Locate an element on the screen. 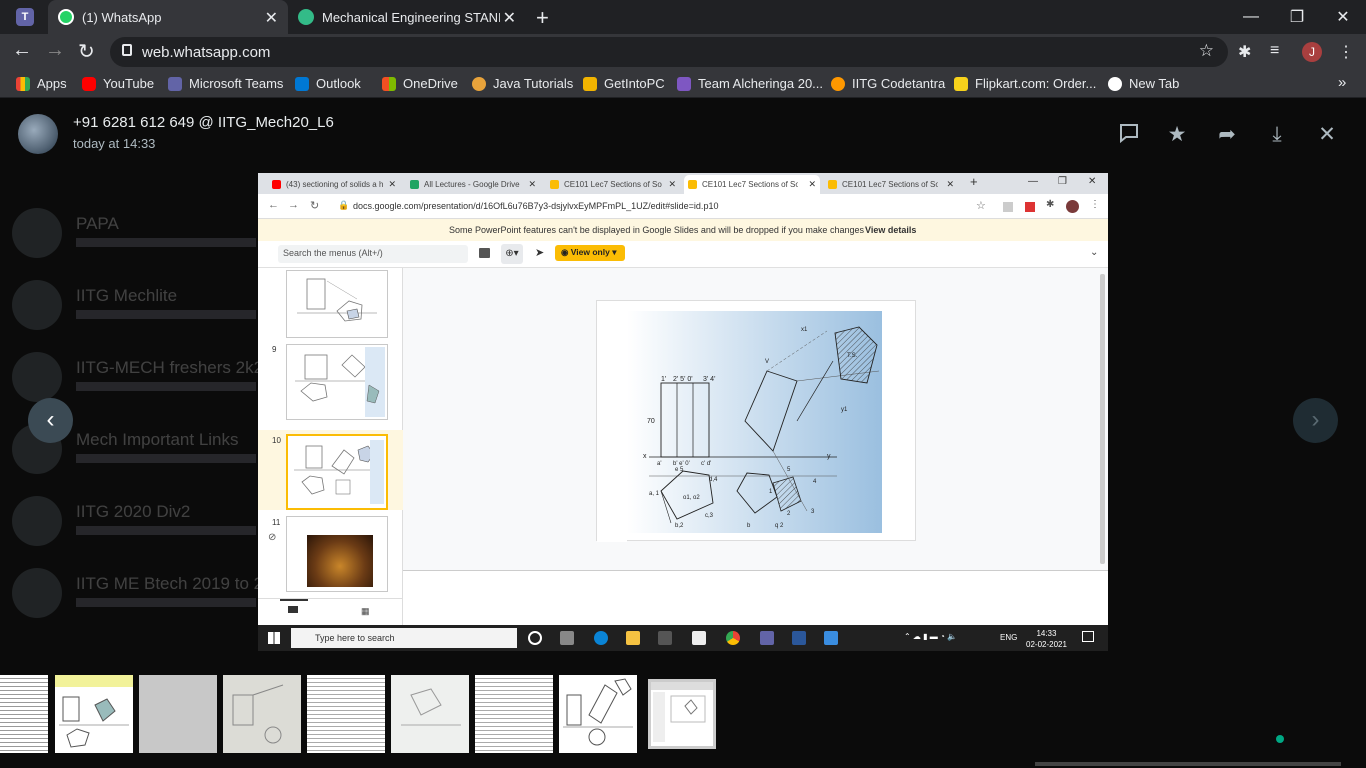 The width and height of the screenshot is (1366, 768). minimize-icon: — is located at coordinates (1033, 181).